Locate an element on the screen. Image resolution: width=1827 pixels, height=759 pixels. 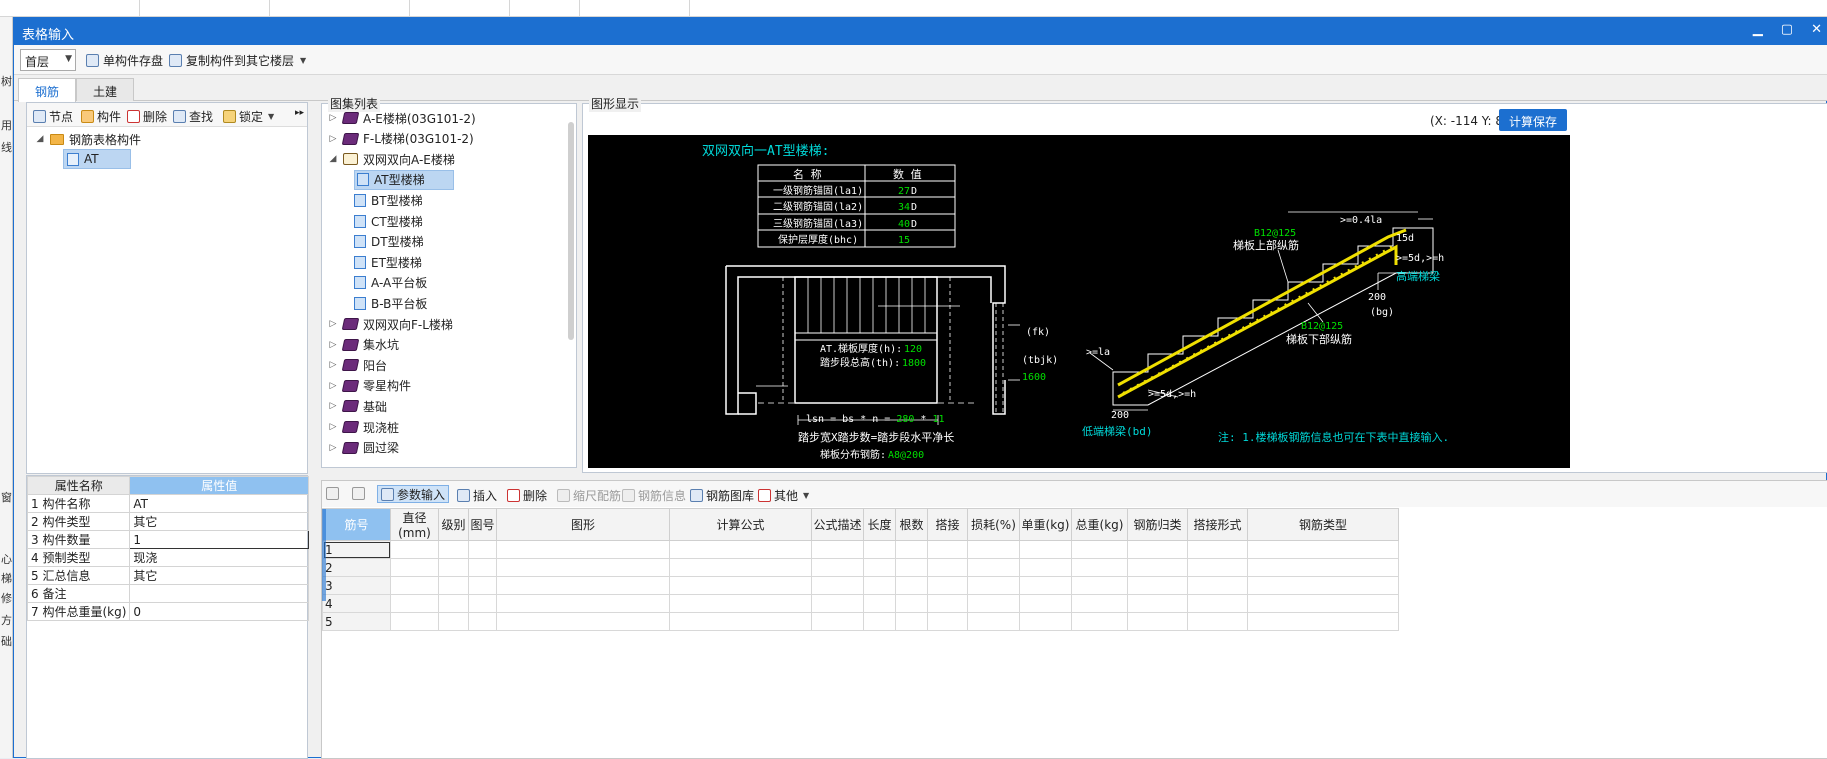
component-button: 构件 is located at coordinates (101, 116).